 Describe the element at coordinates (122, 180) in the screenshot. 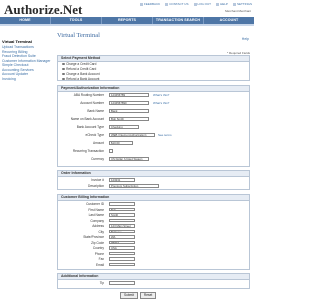

I see `invoice-number-input: 123231` at that location.